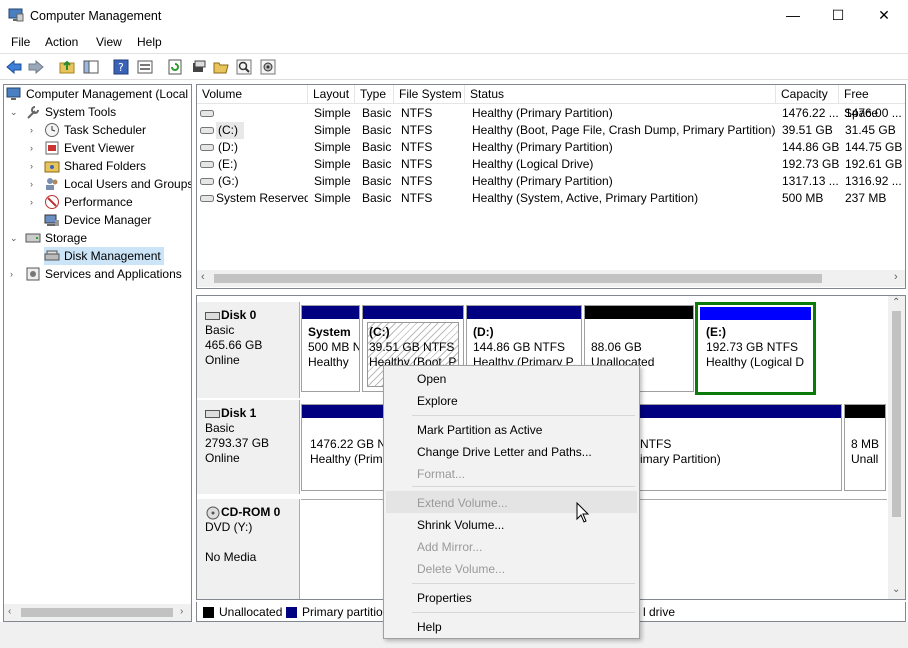 Image resolution: width=908 pixels, height=648 pixels. What do you see at coordinates (221, 67) in the screenshot?
I see `open-folder-icon` at bounding box center [221, 67].